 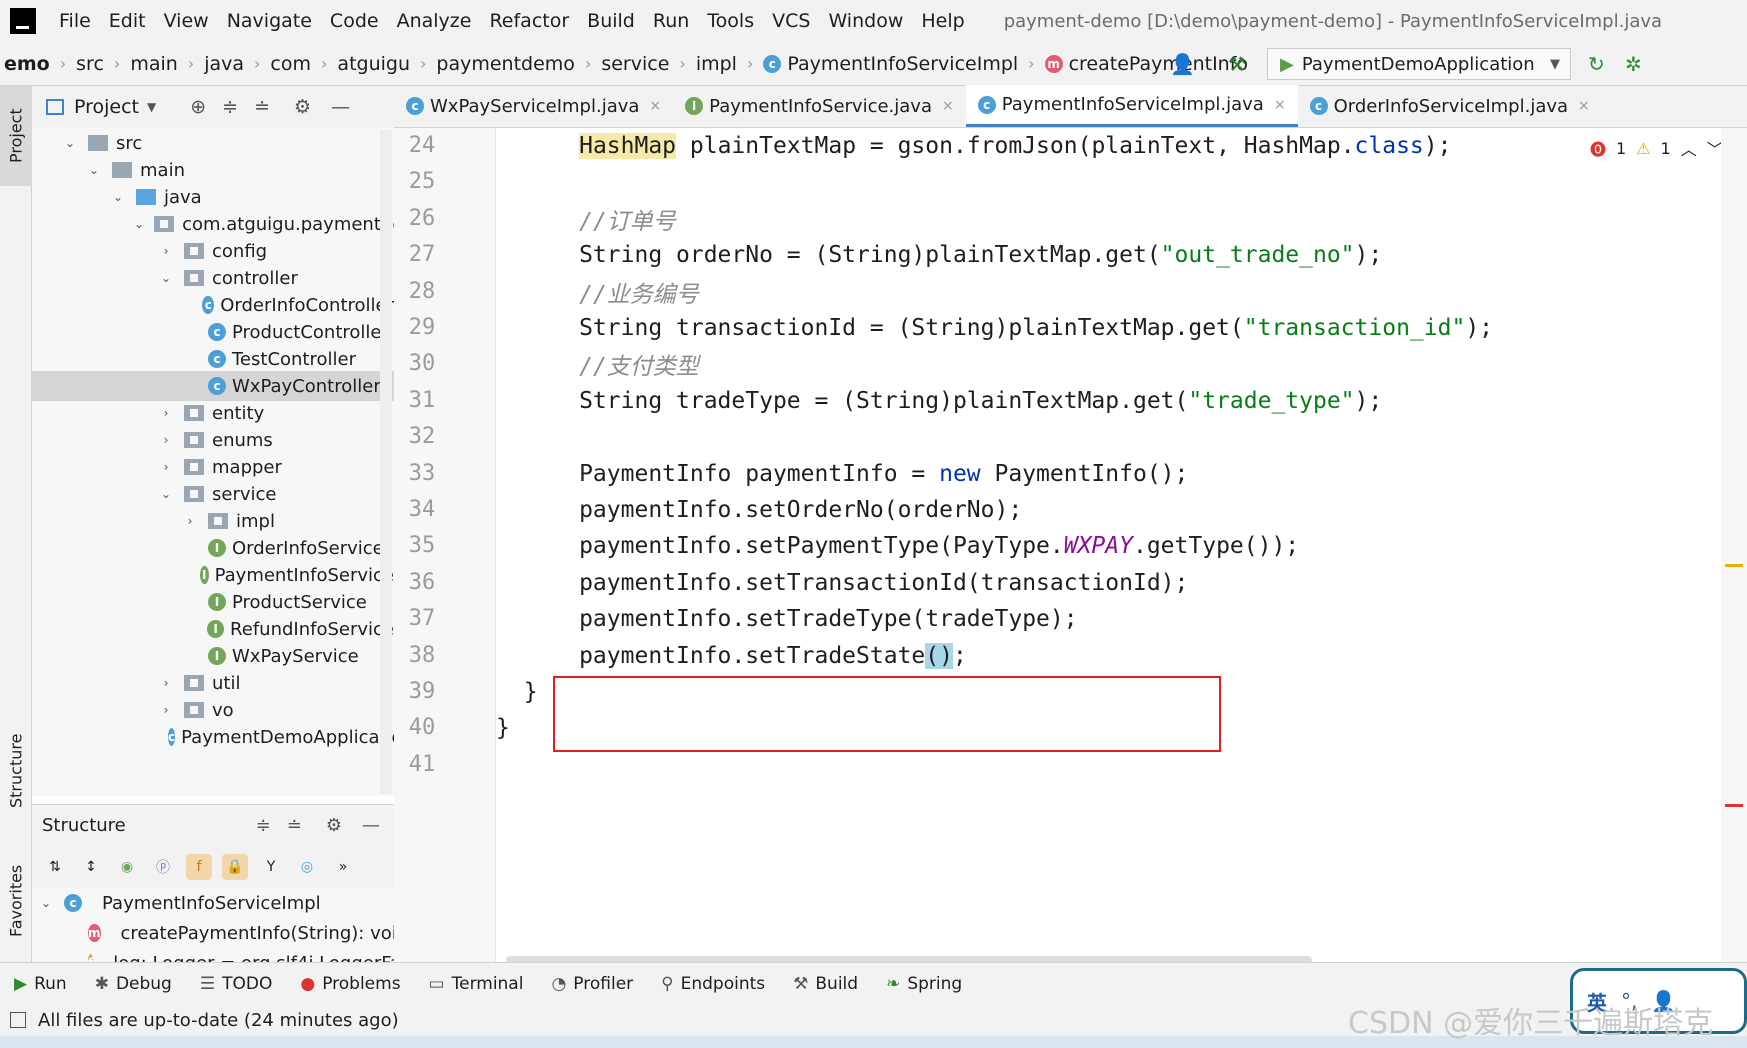 What do you see at coordinates (213, 494) in the screenshot?
I see `tree-node: ⌄ service` at bounding box center [213, 494].